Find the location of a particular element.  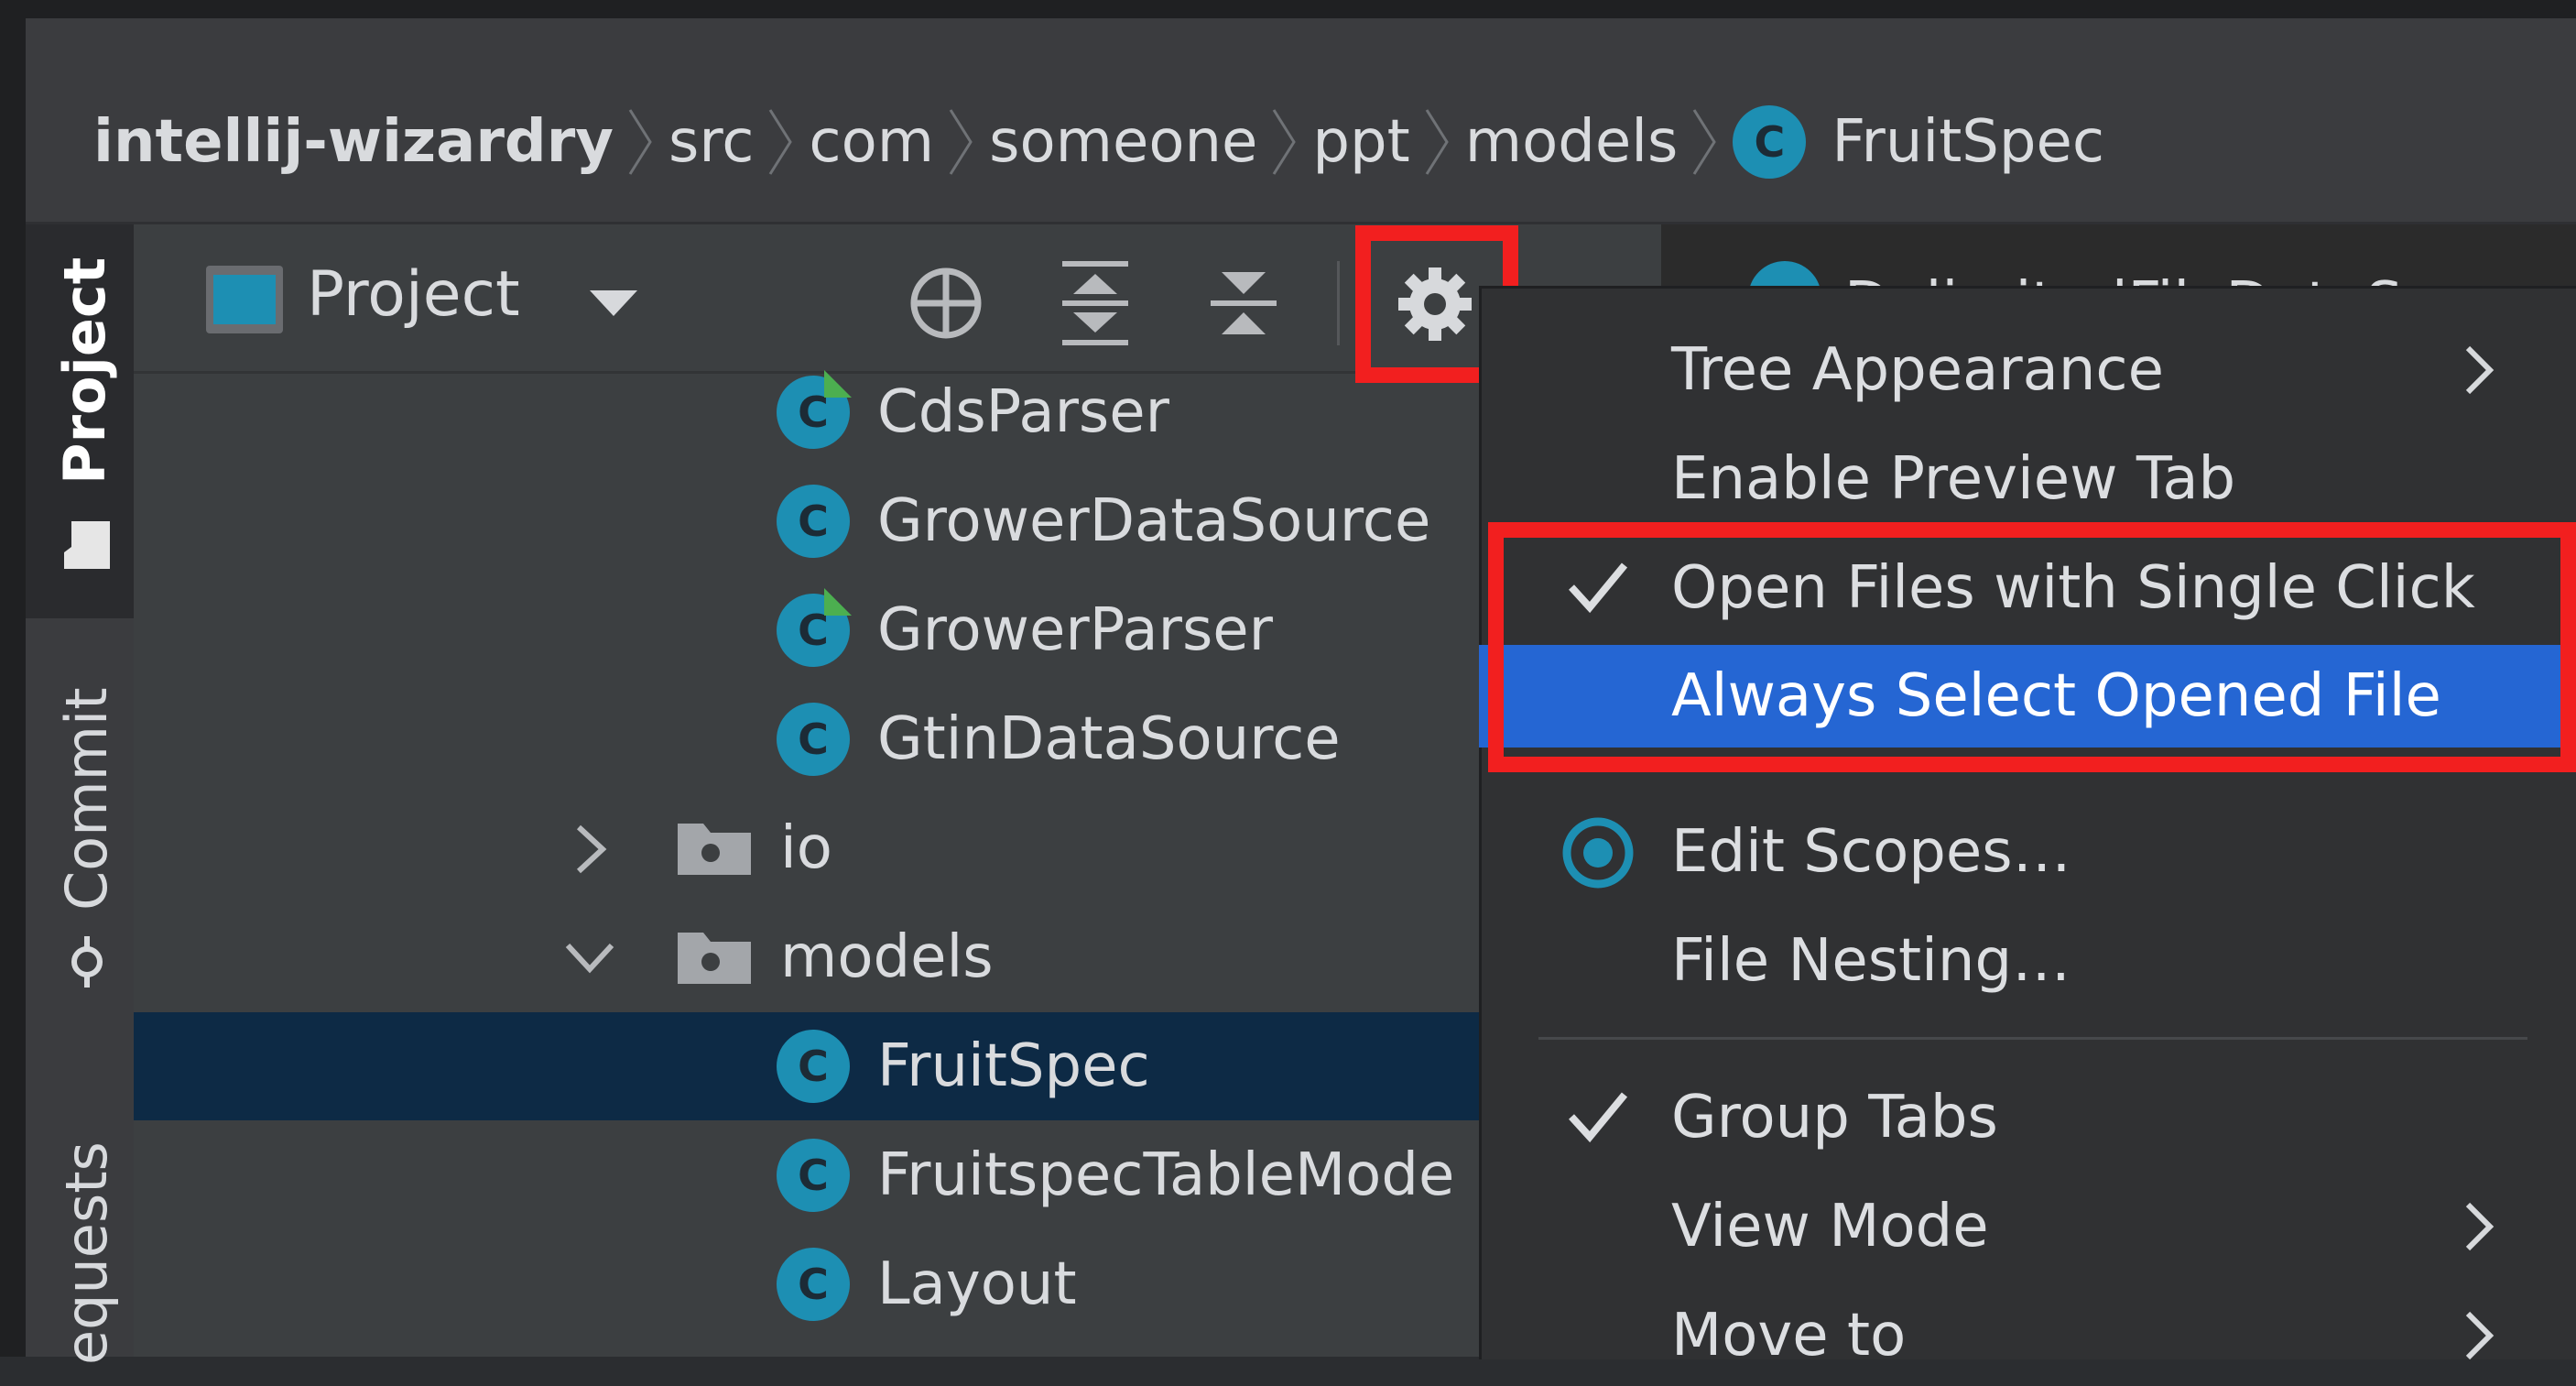

tab-project-label: Project is located at coordinates (84, 370).